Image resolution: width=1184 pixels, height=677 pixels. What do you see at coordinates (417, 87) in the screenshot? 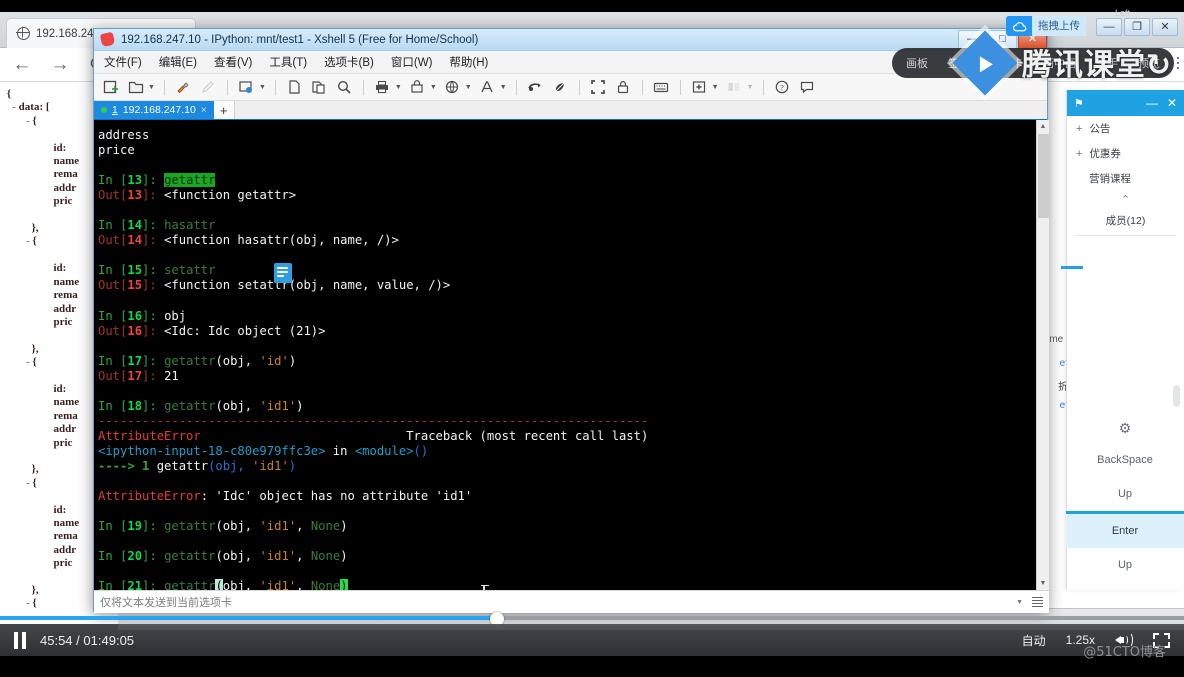
I see `log-icon` at bounding box center [417, 87].